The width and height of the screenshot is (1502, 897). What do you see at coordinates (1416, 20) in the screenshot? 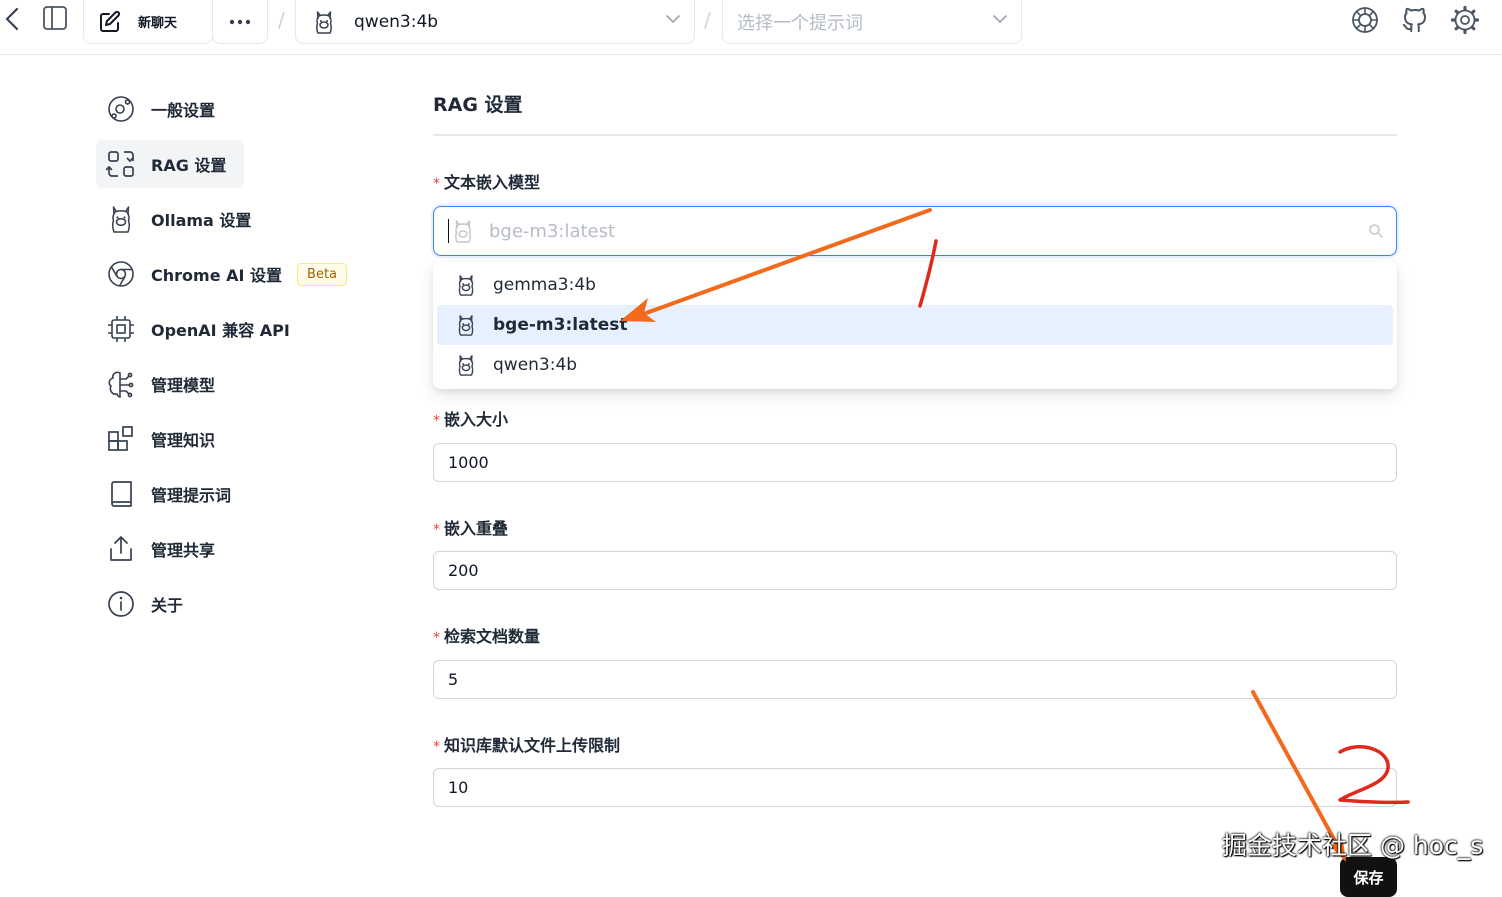
I see `github-icon` at bounding box center [1416, 20].